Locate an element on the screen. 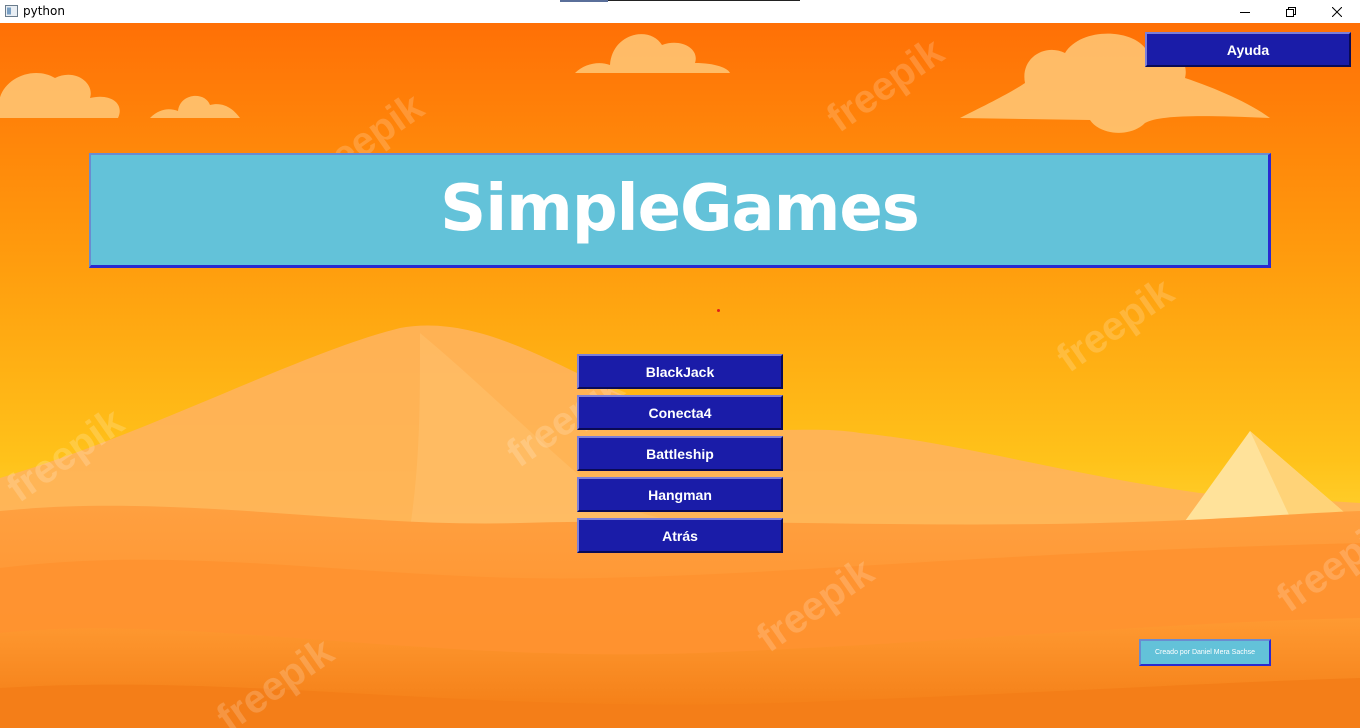  app-title: SimpleGames is located at coordinates (680, 209).